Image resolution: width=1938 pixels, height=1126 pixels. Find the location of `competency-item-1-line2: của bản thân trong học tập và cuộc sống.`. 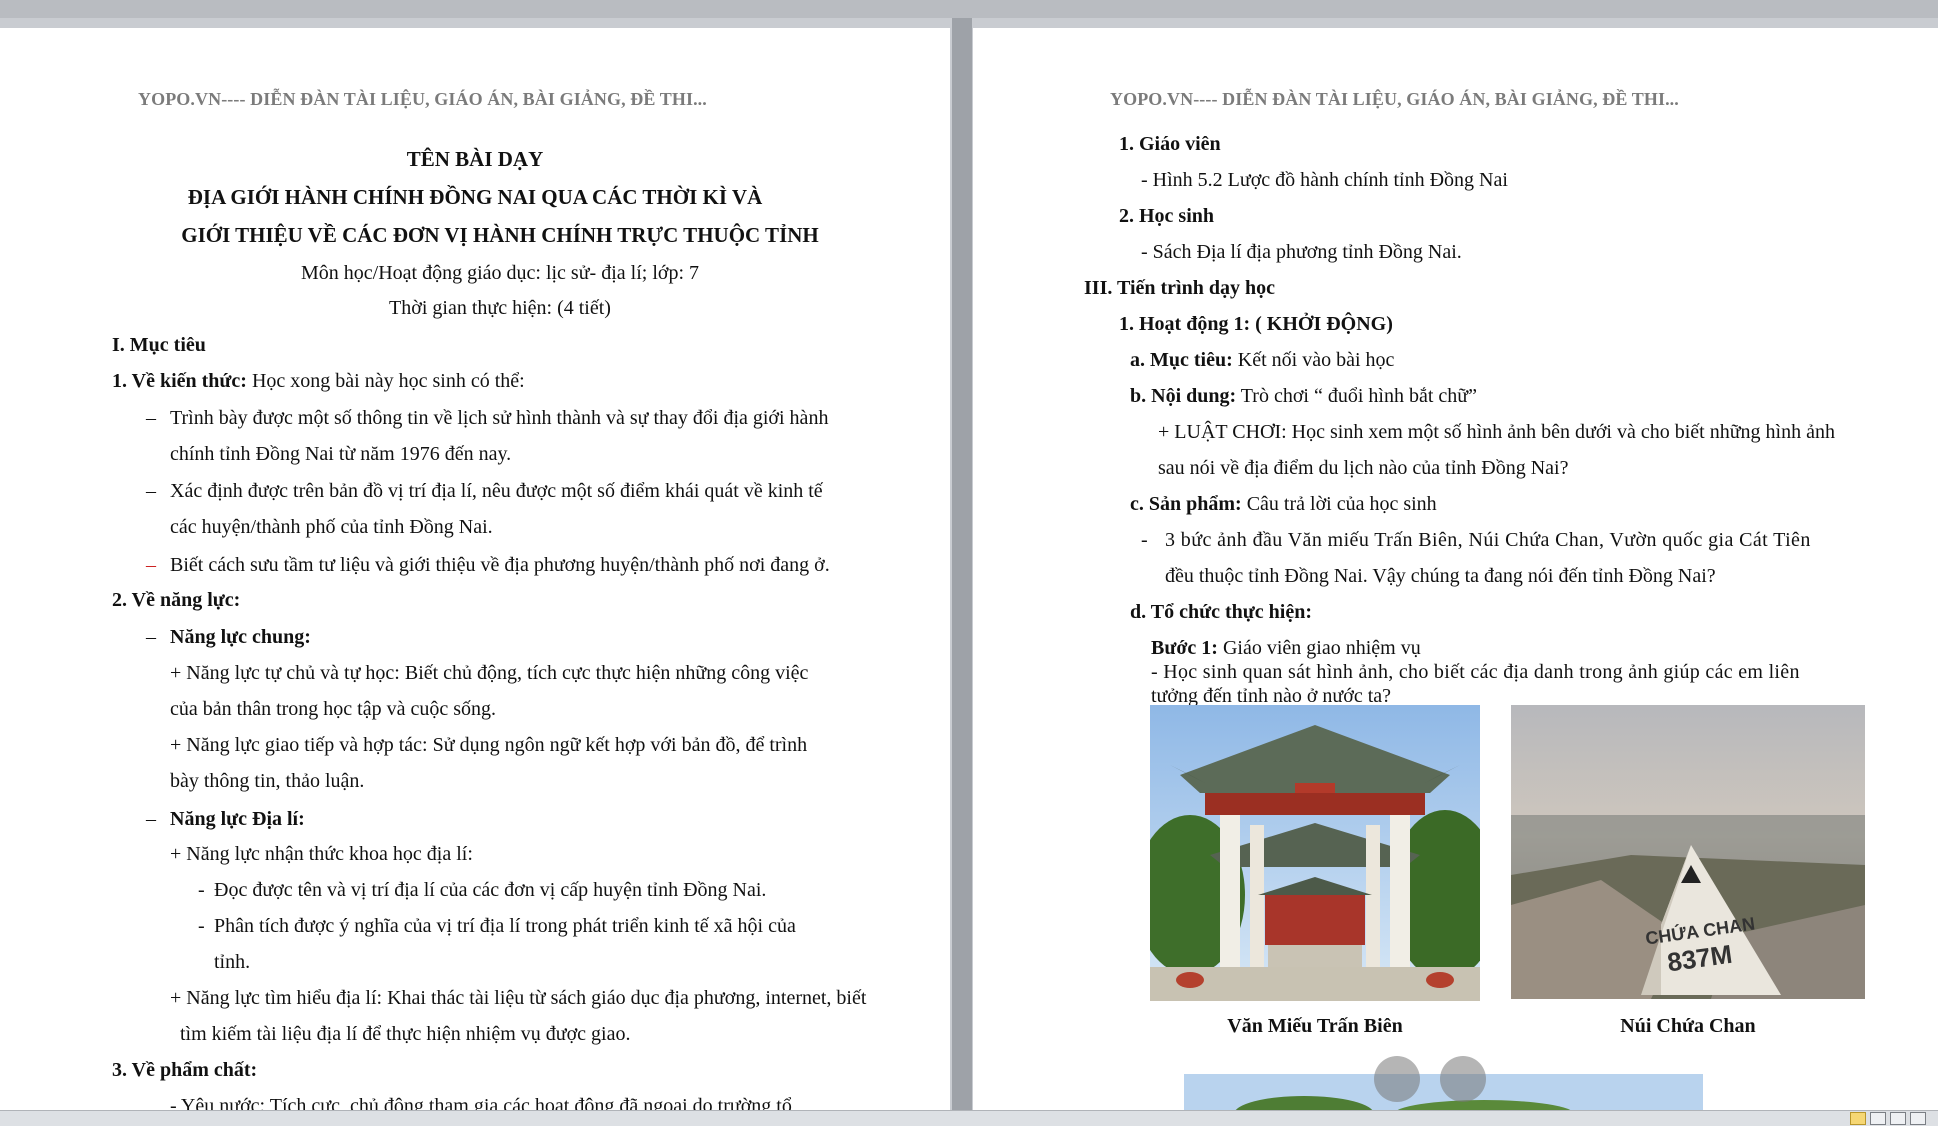

competency-item-1-line2: của bản thân trong học tập và cuộc sống. is located at coordinates (333, 709).